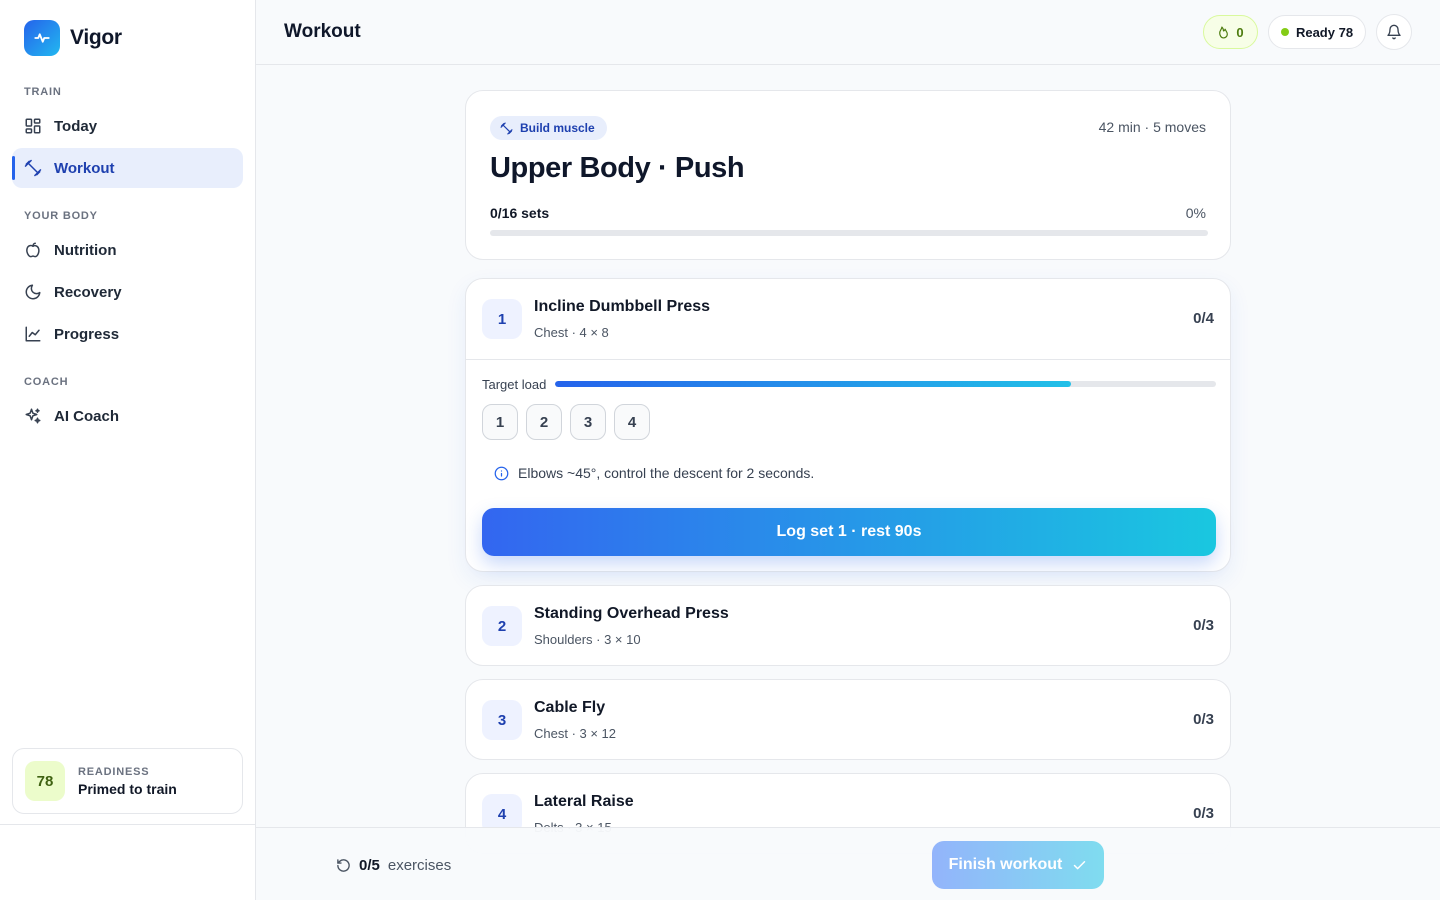  I want to click on exercise-progress: 0/5 exercises, so click(393, 865).